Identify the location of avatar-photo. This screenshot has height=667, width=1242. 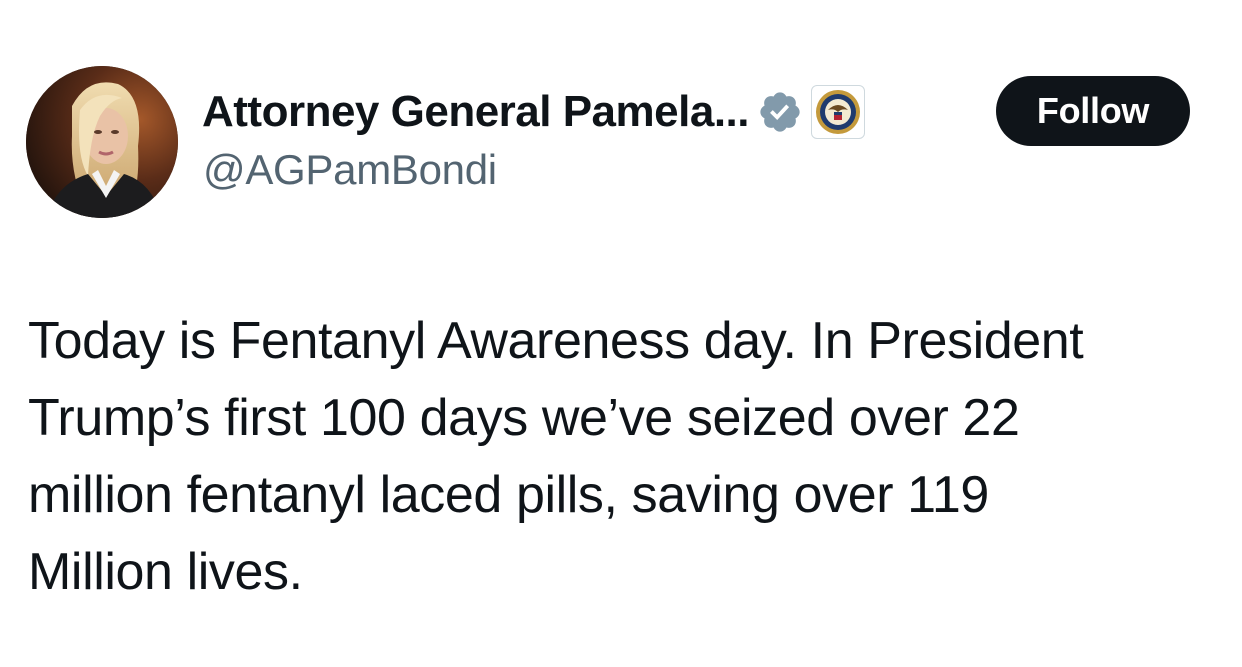
(102, 142).